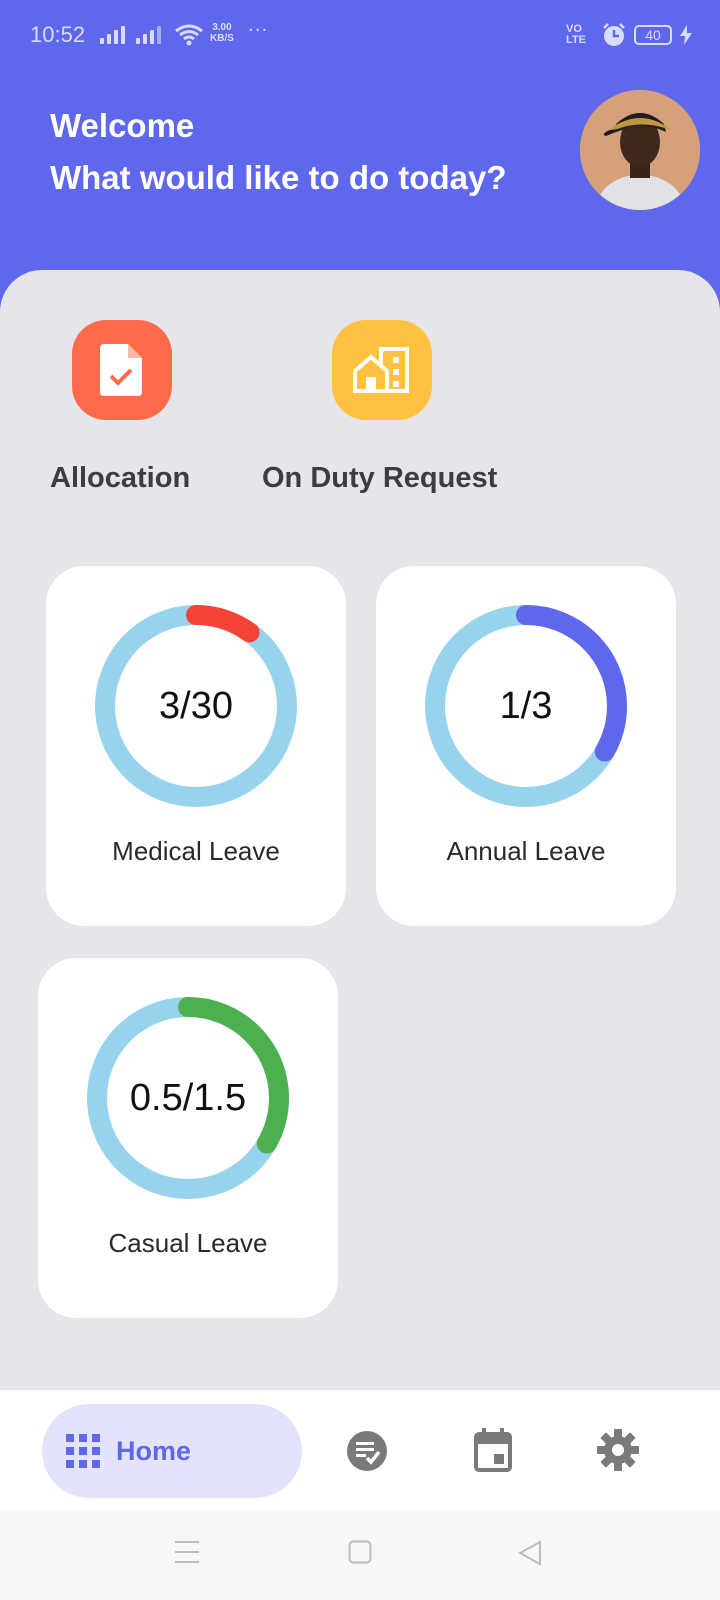 This screenshot has width=720, height=1600. I want to click on annual-leave-ring: 1/3, so click(526, 706).